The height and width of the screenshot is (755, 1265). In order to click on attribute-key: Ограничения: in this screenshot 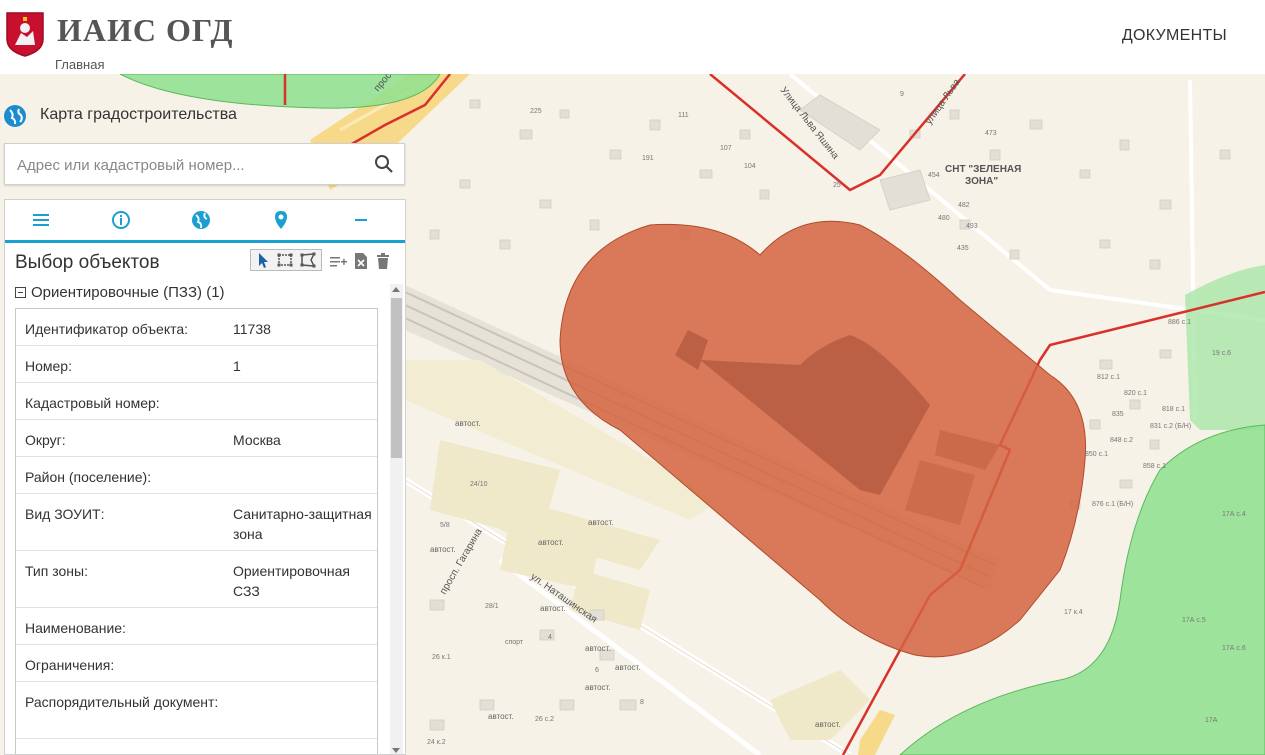, I will do `click(70, 665)`.